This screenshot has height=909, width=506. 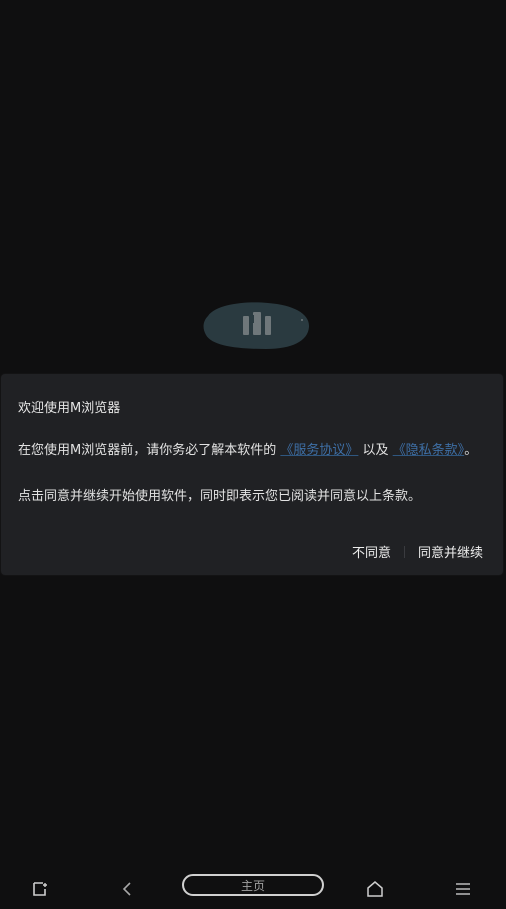 I want to click on agreement-text-prefix: 在您使用M浏览器前，请你务必了解本软件的, so click(x=147, y=450).